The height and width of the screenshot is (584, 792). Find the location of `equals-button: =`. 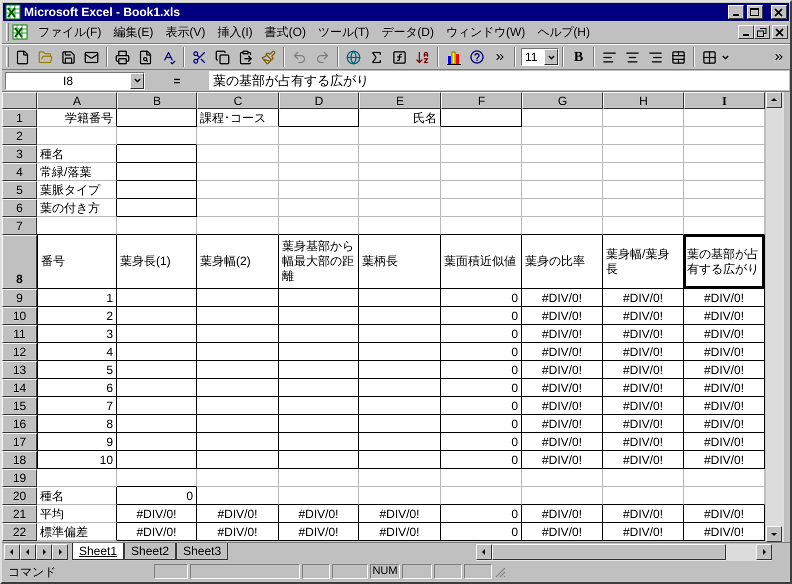

equals-button: = is located at coordinates (177, 81).